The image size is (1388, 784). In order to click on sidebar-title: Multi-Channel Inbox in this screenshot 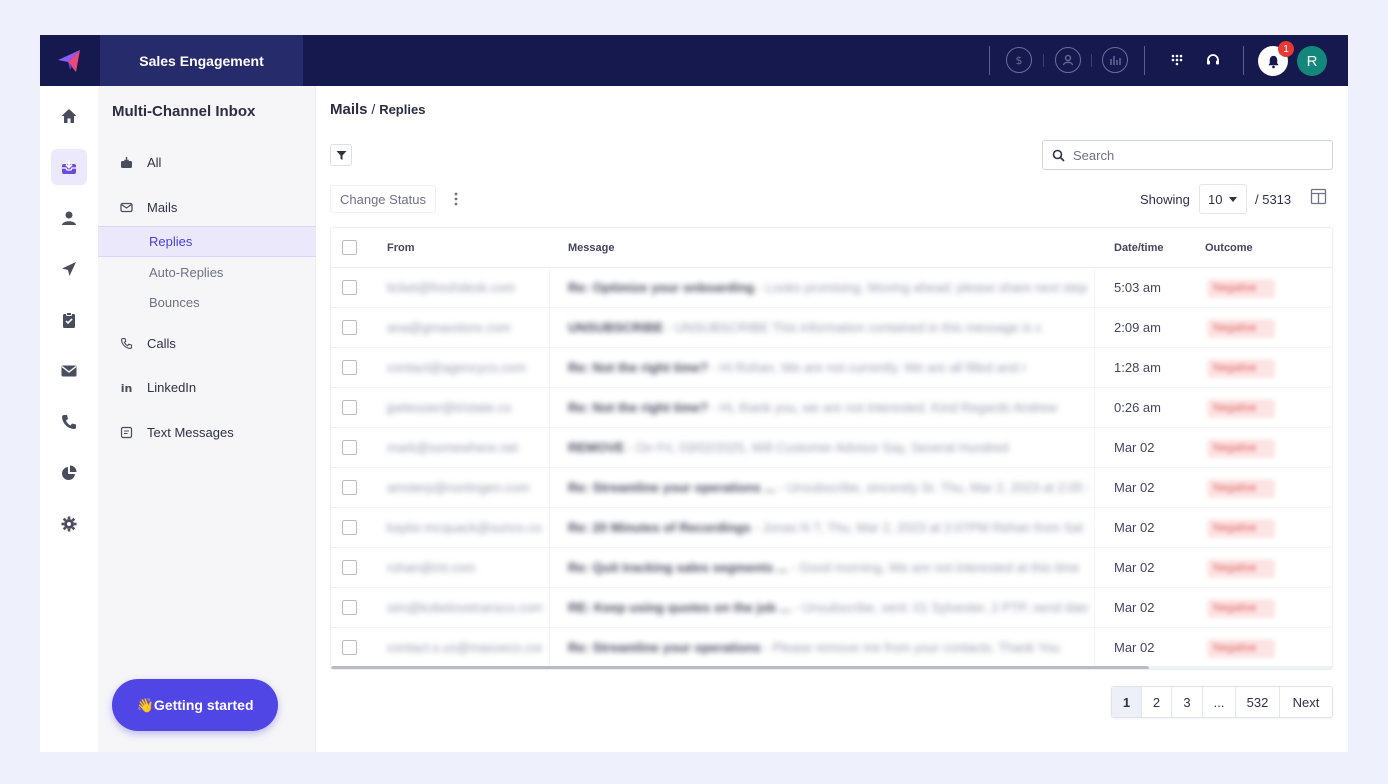, I will do `click(184, 111)`.